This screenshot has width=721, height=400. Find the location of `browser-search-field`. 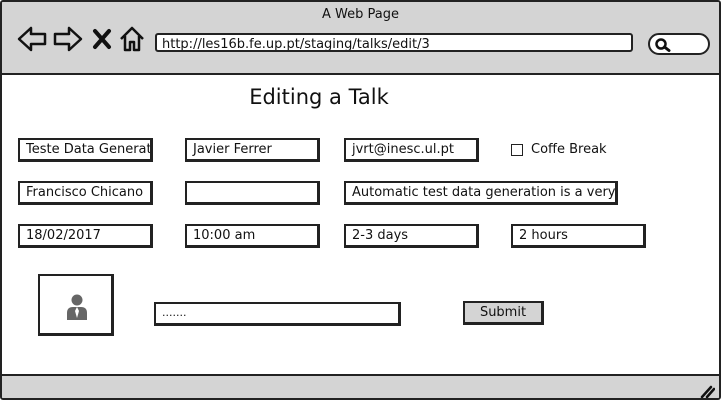

browser-search-field is located at coordinates (679, 44).